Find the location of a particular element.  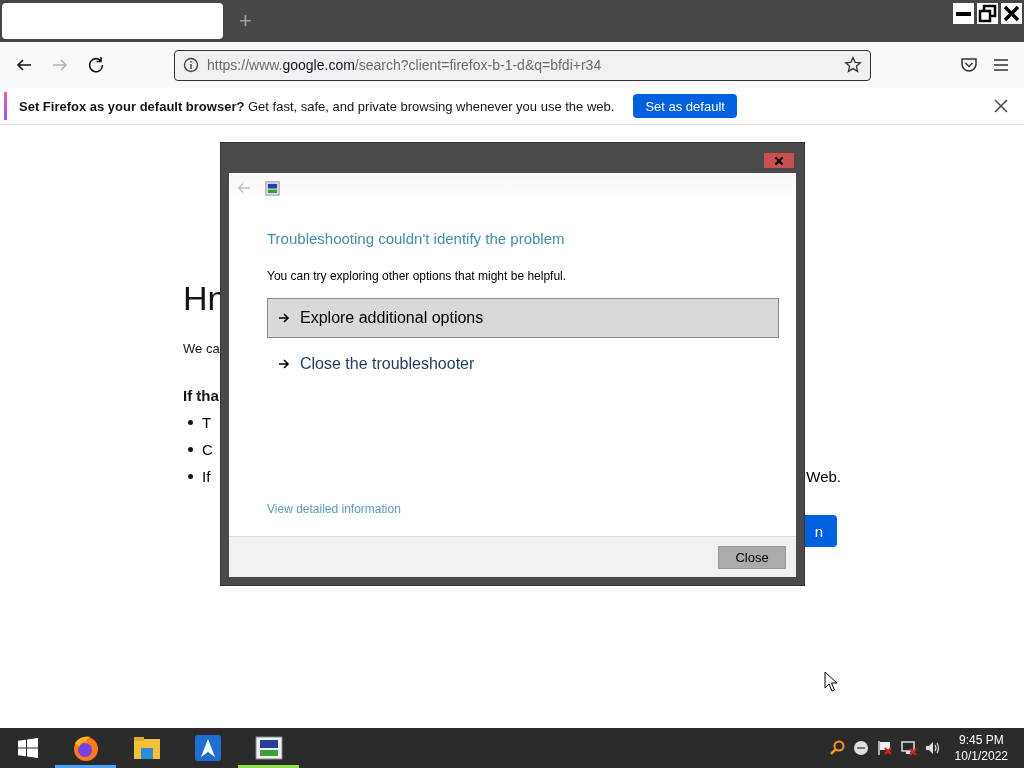

minimize-icon is located at coordinates (963, 13).